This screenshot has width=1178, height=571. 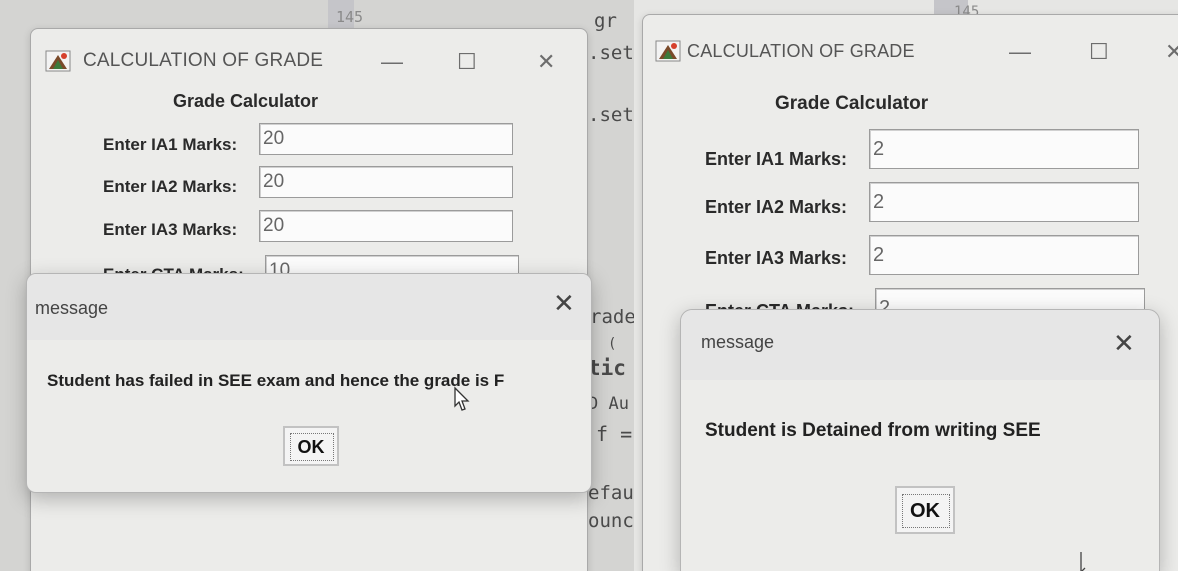 I want to click on code-line: gr, so click(x=605, y=21).